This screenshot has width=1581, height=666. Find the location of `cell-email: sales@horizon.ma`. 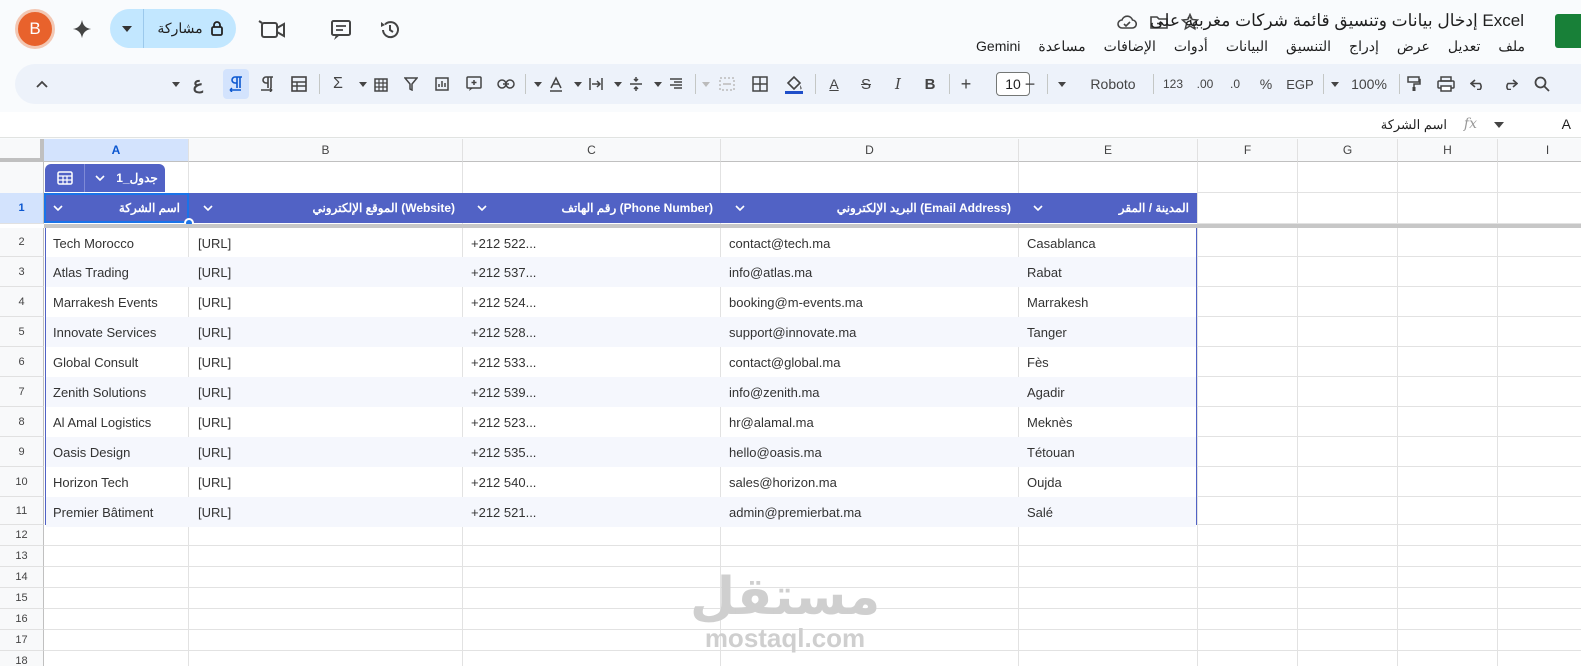

cell-email: sales@horizon.ma is located at coordinates (870, 482).